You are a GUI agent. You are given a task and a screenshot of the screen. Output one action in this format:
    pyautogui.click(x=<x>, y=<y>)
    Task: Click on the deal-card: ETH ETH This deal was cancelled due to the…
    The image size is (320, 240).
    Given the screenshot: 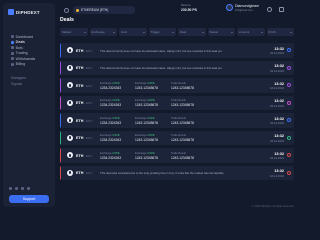 What is the action you would take?
    pyautogui.click(x=177, y=172)
    